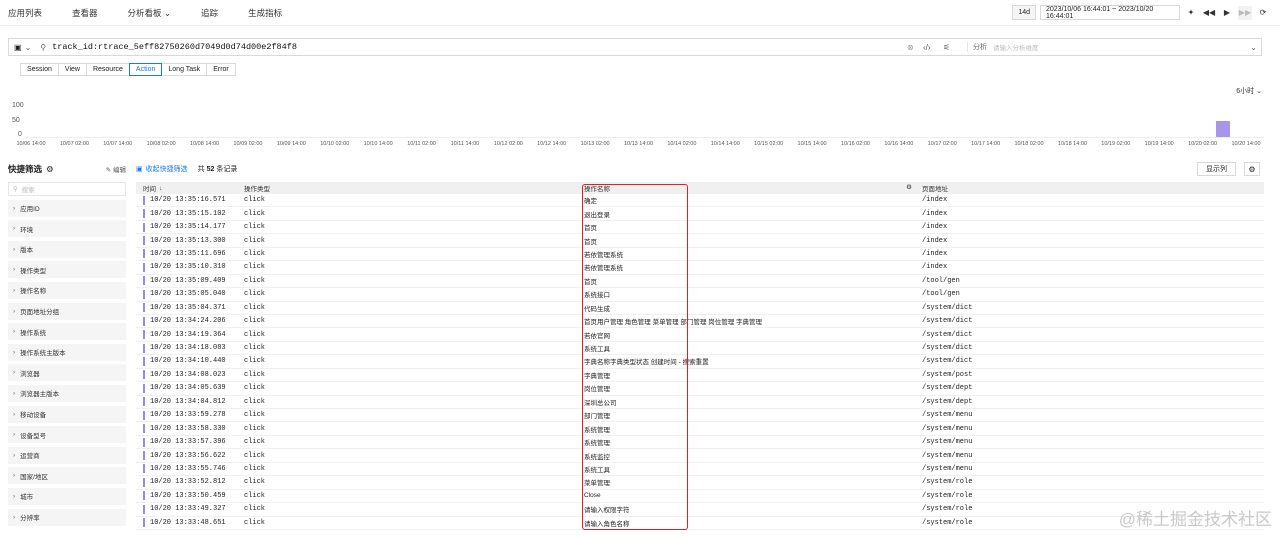  I want to click on nav-metrics: 生成指标, so click(265, 13).